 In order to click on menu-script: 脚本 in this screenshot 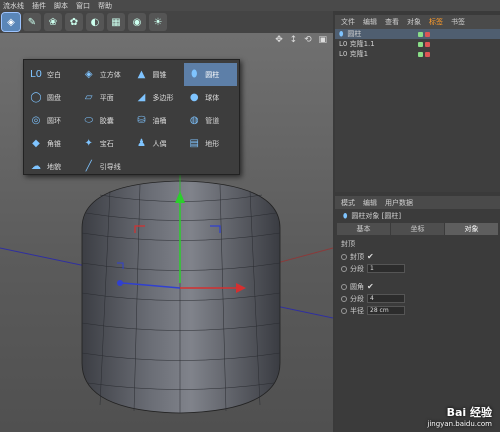, I will do `click(61, 6)`.